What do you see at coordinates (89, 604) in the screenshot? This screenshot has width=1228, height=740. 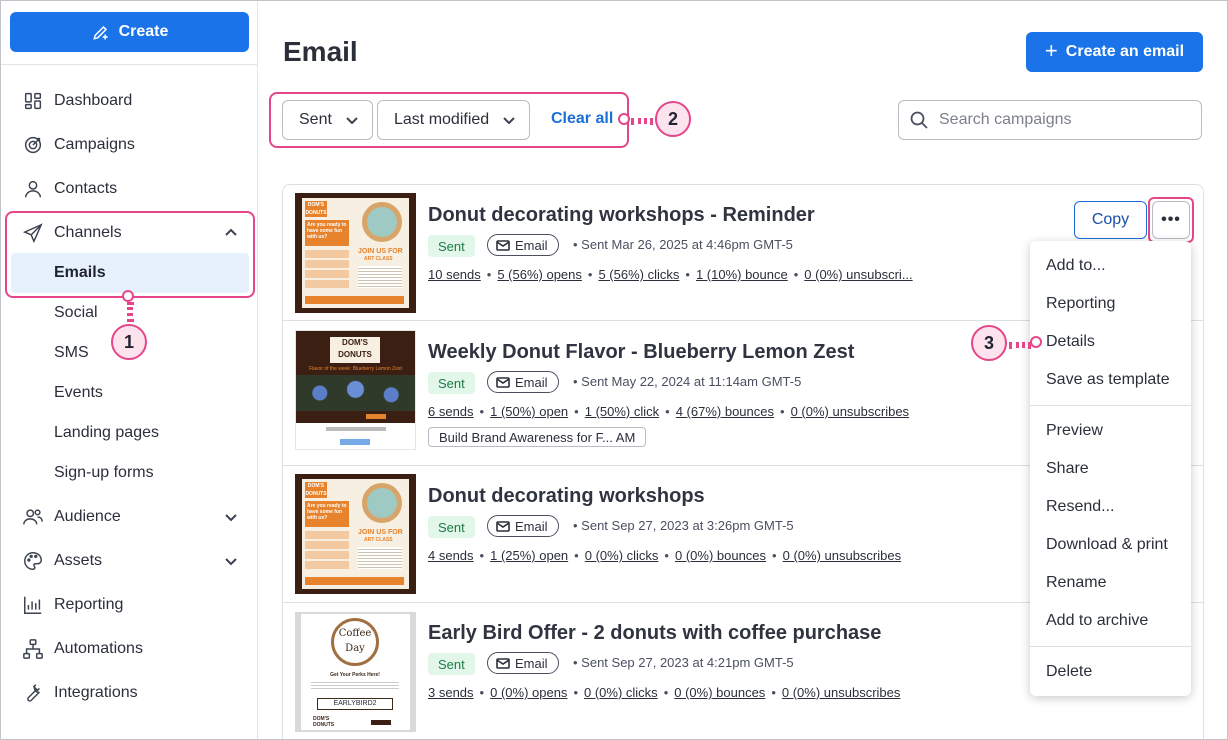 I see `sidebar-item-label: Reporting` at bounding box center [89, 604].